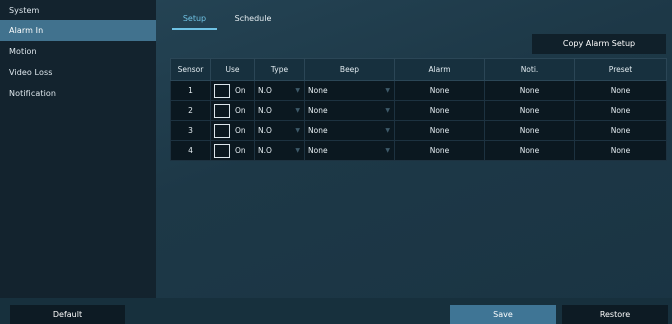  I want to click on sidebar-item-motion: Motion, so click(78, 51).